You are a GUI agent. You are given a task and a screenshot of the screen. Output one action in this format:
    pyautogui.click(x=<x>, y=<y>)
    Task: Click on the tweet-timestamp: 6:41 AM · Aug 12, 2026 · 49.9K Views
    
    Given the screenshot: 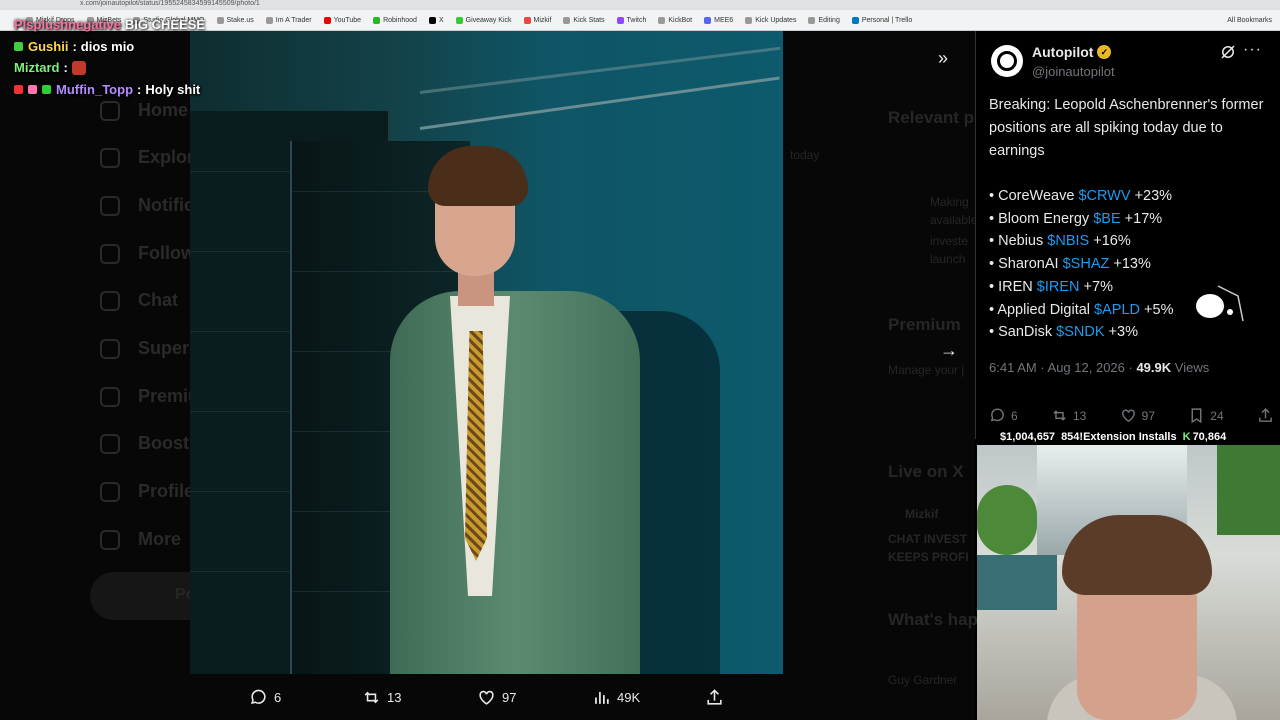 What is the action you would take?
    pyautogui.click(x=1099, y=367)
    